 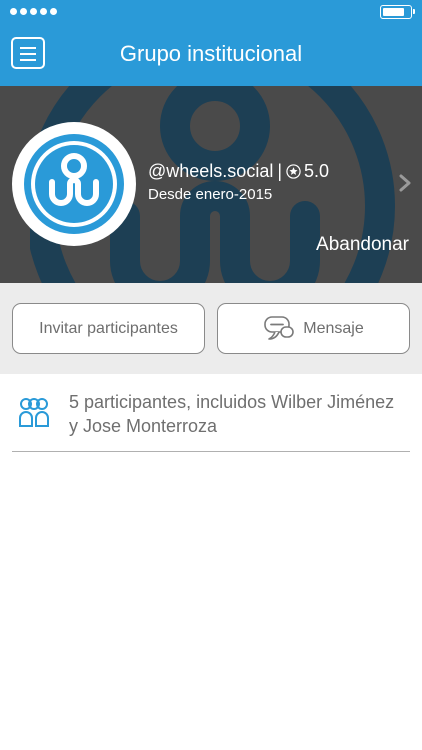 I want to click on group-handle-line: @wheels.social | 5.0, so click(x=238, y=171).